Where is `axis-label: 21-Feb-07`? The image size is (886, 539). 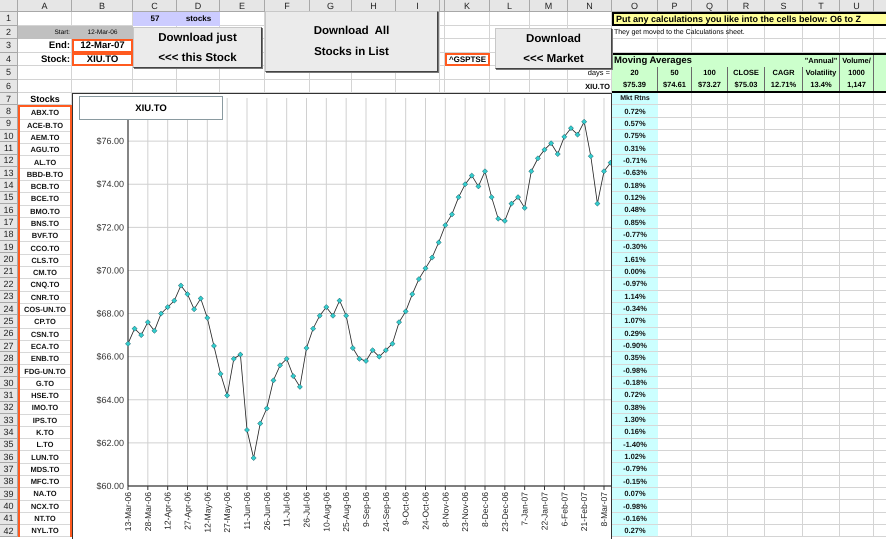 axis-label: 21-Feb-07 is located at coordinates (584, 512).